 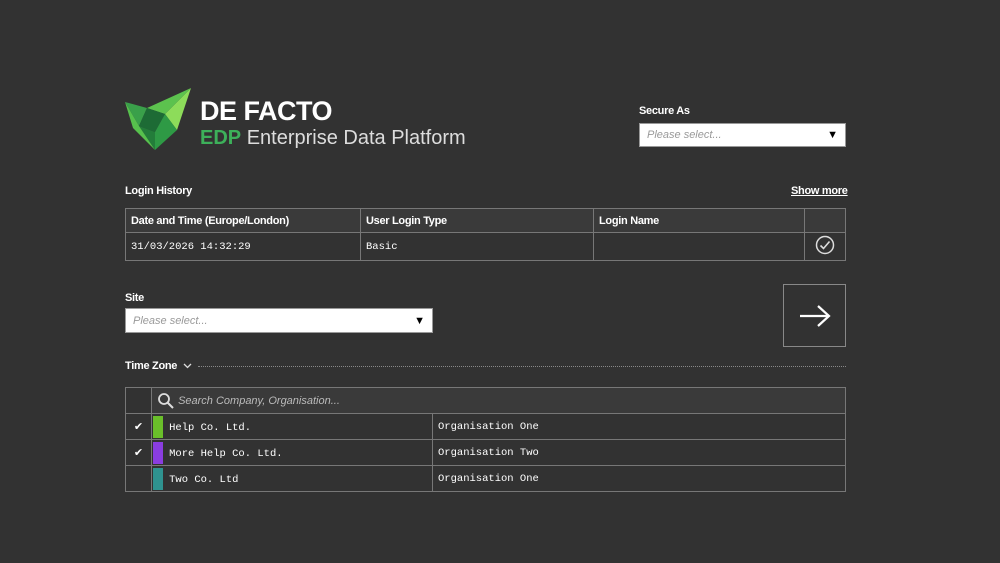 I want to click on site-select: Please select... ▼, so click(x=279, y=320).